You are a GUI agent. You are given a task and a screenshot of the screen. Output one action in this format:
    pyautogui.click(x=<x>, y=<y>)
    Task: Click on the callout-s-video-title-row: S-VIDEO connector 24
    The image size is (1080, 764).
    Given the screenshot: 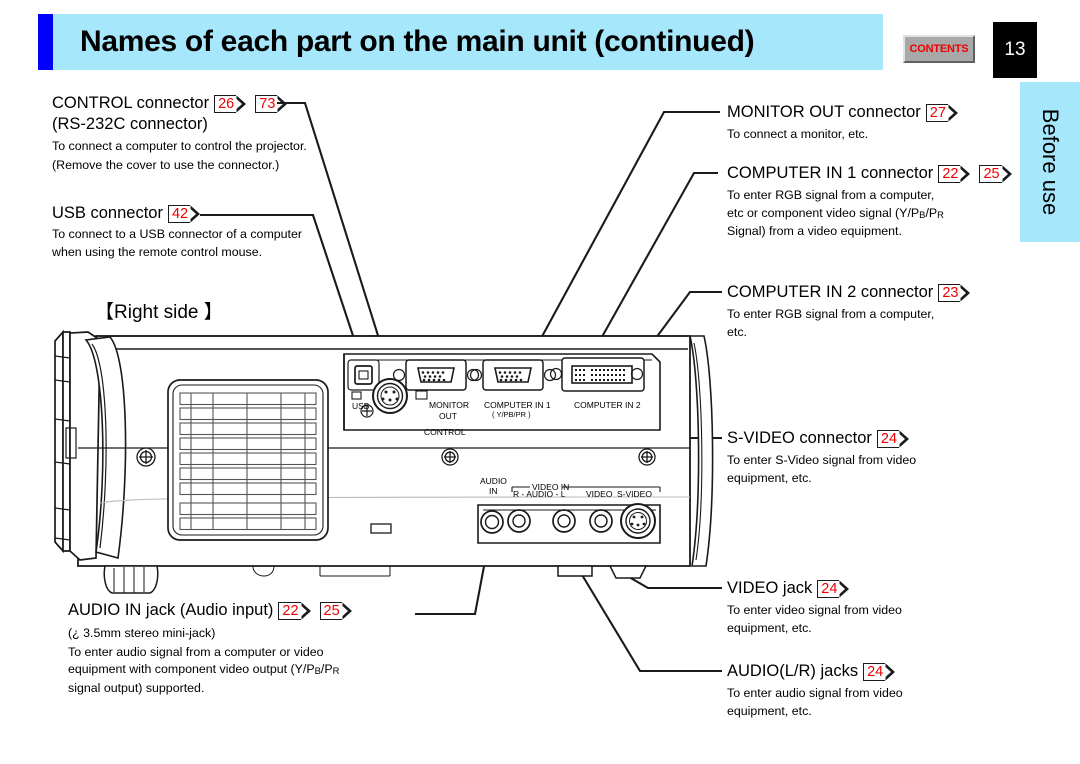 What is the action you would take?
    pyautogui.click(x=877, y=438)
    